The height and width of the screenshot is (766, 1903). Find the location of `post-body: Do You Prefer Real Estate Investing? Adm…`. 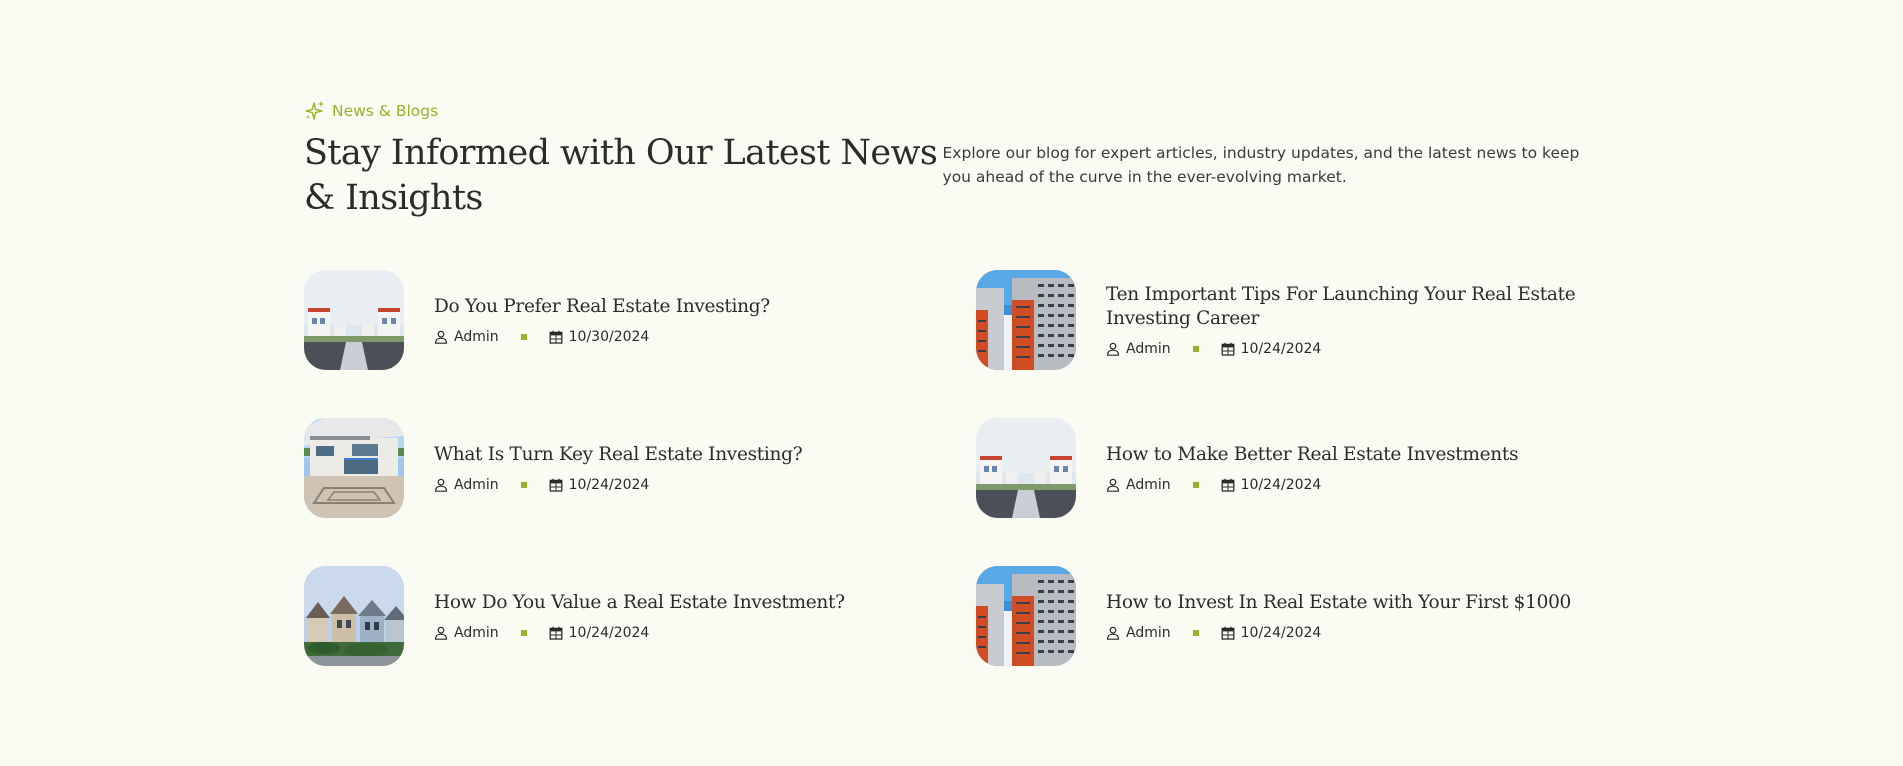

post-body: Do You Prefer Real Estate Investing? Adm… is located at coordinates (602, 320).